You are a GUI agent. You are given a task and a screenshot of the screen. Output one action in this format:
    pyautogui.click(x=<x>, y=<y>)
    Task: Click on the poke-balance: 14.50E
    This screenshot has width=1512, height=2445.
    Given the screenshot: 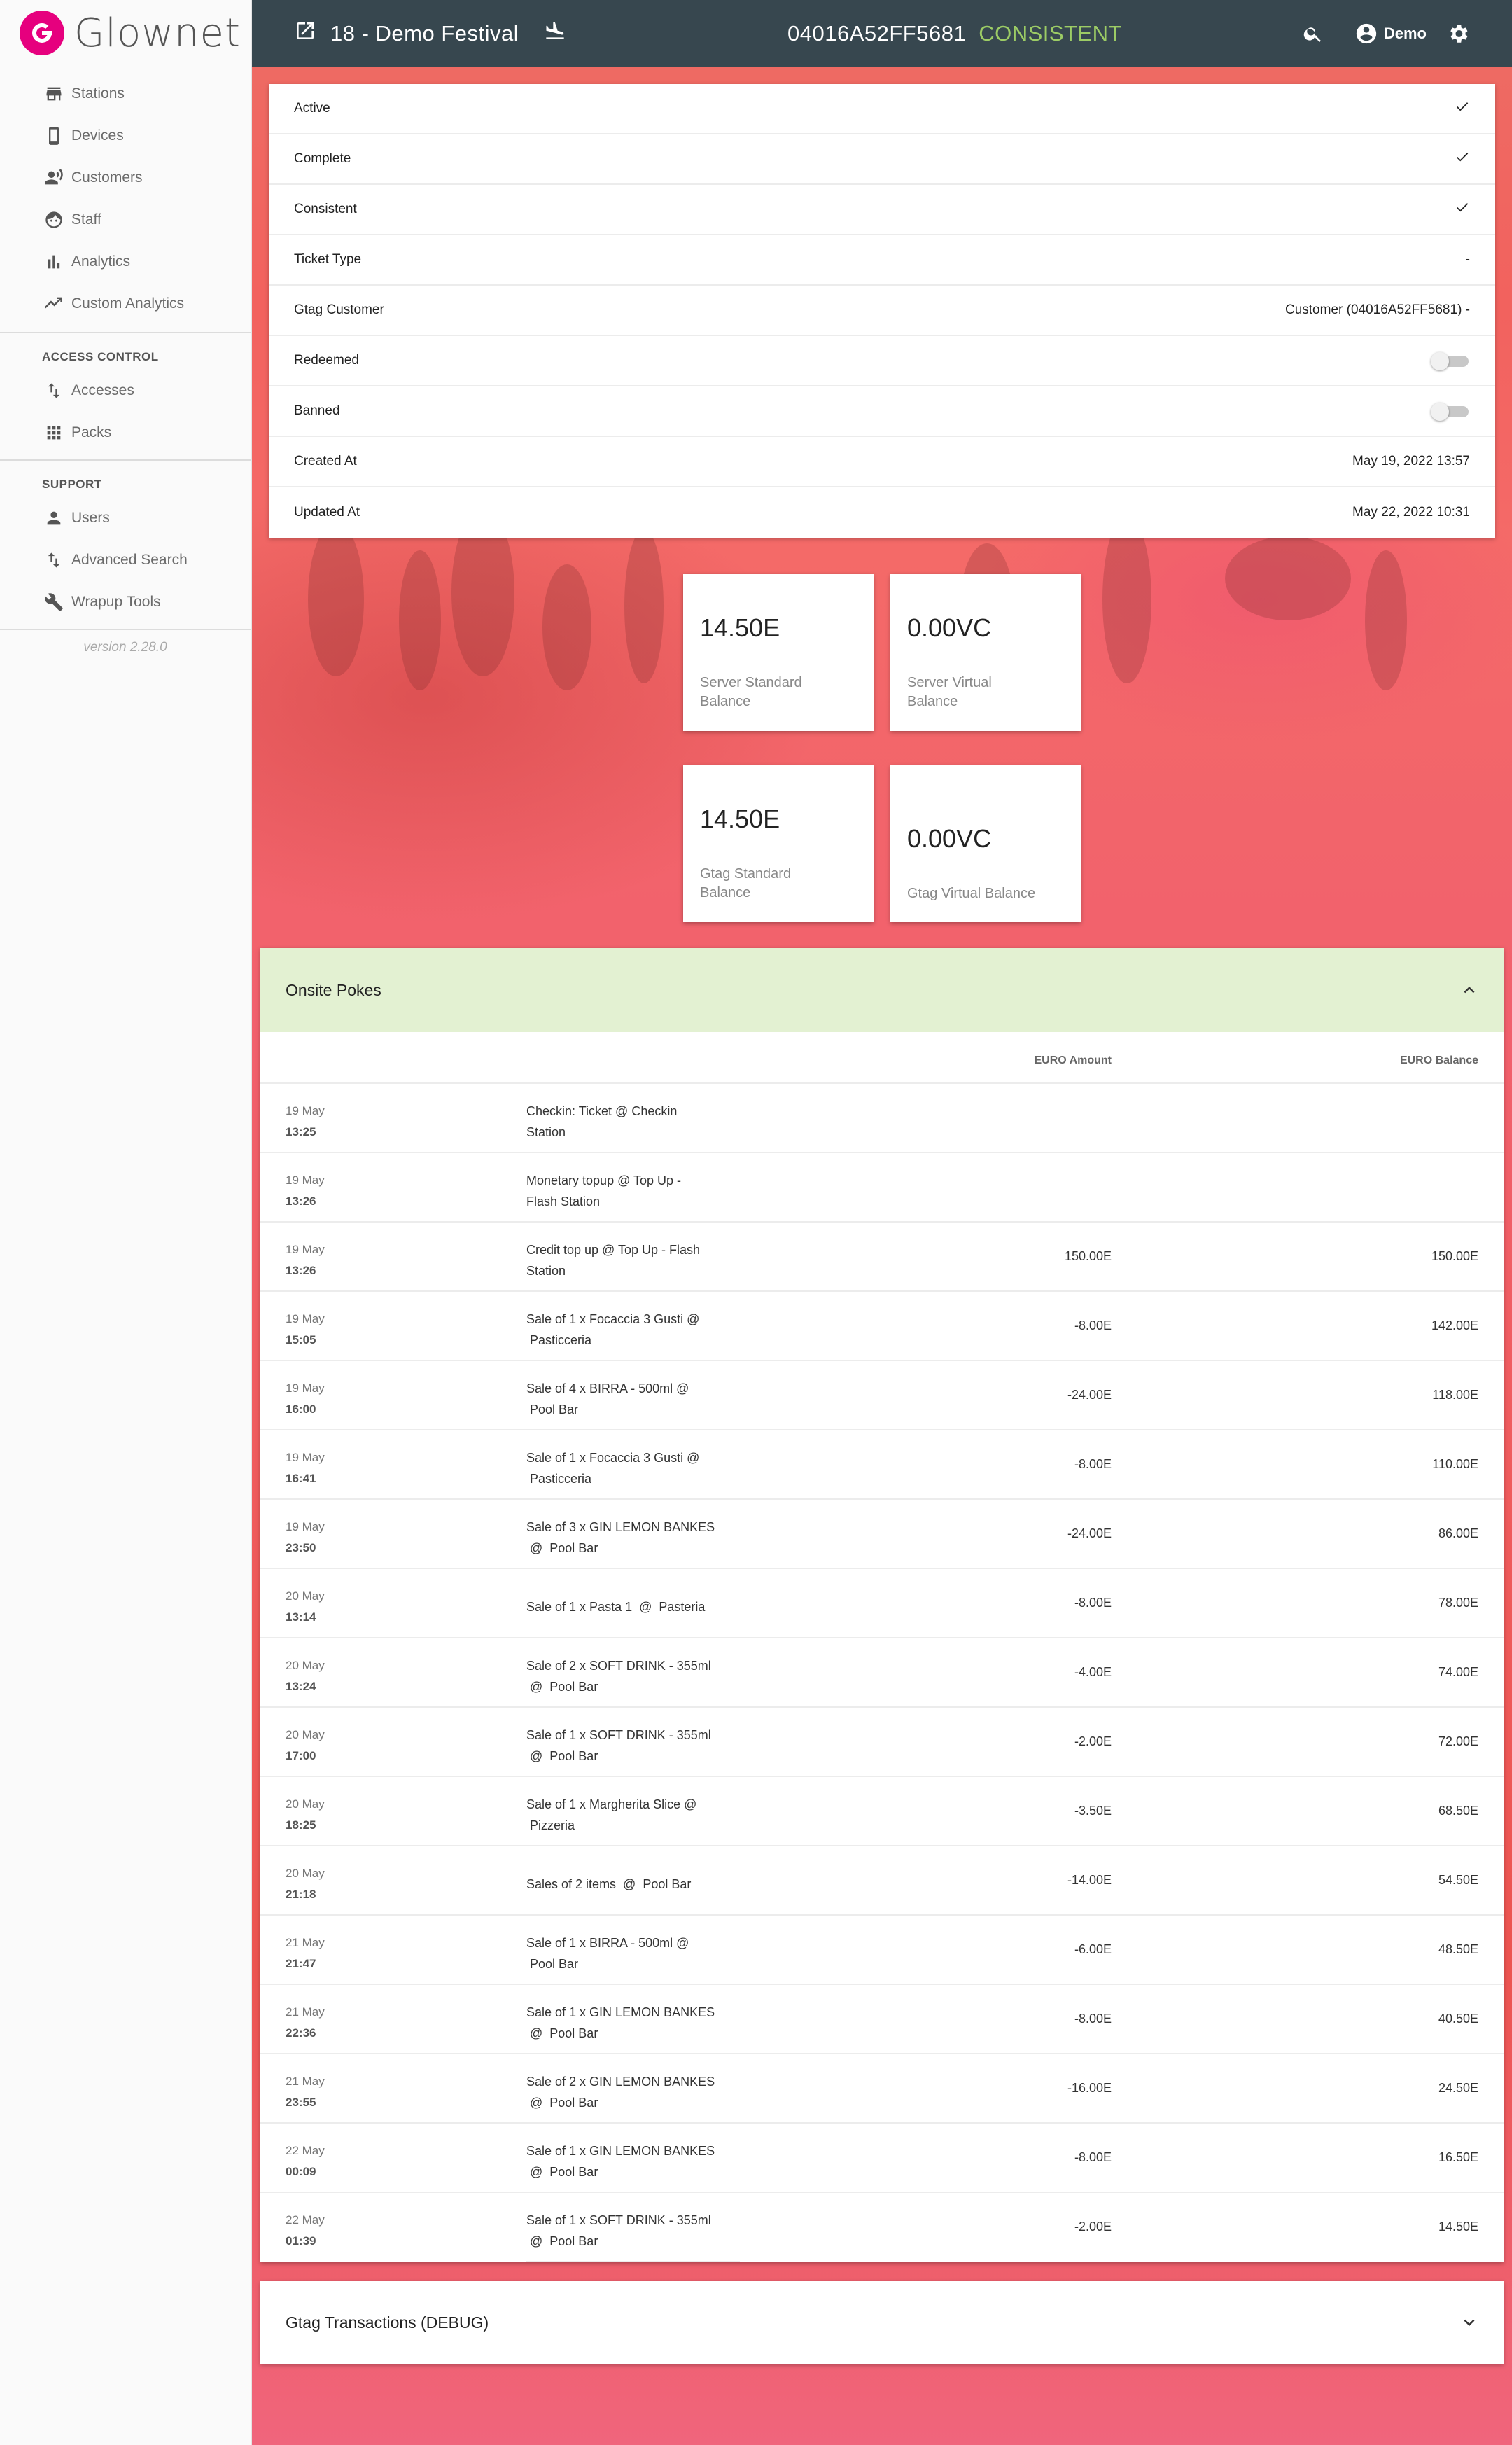 What is the action you would take?
    pyautogui.click(x=1458, y=2227)
    